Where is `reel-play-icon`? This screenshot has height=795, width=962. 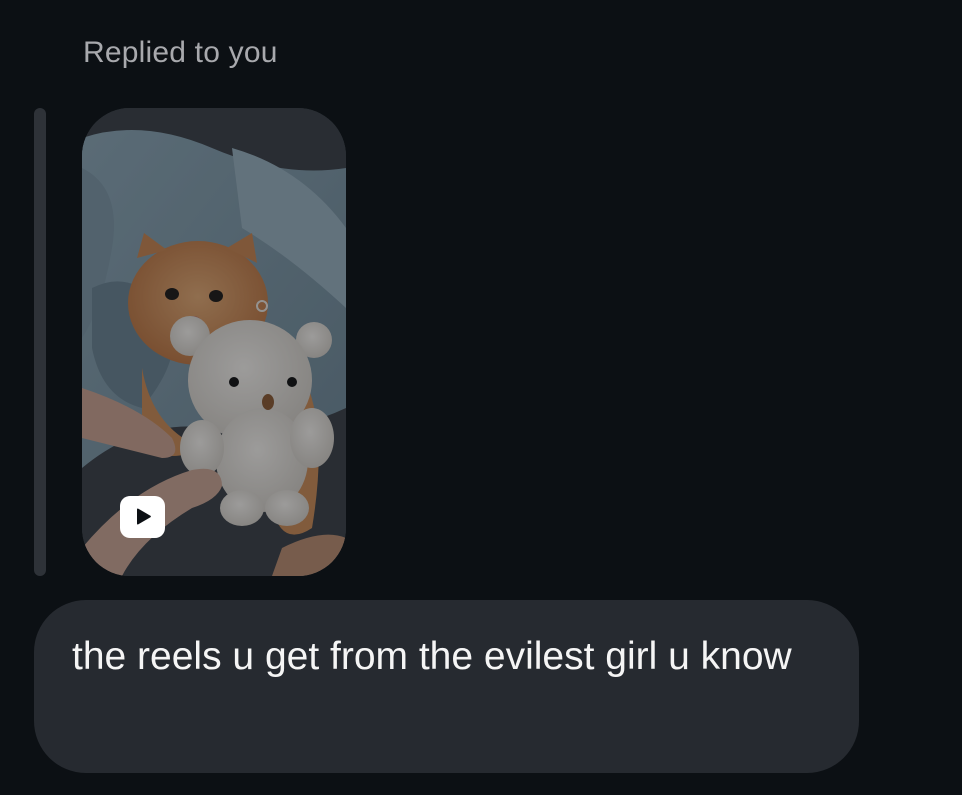 reel-play-icon is located at coordinates (142, 517).